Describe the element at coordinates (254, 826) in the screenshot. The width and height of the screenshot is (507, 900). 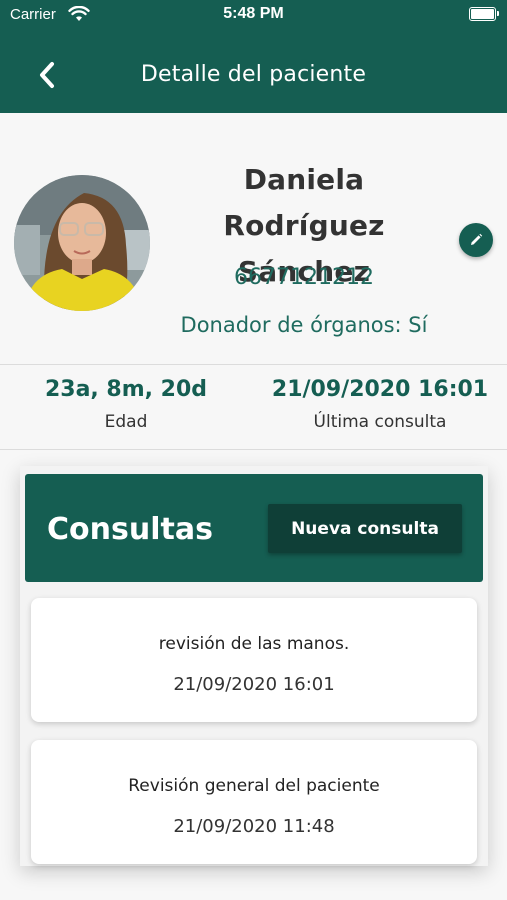
I see `consult-date: 21/09/2020 11:48` at that location.